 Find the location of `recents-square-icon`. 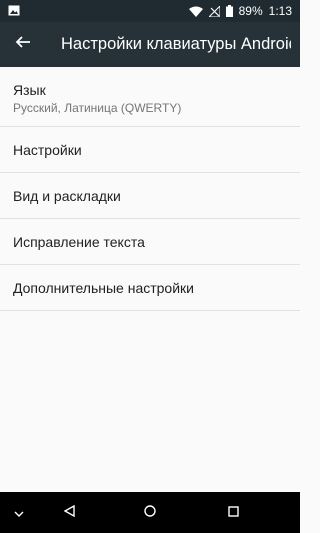

recents-square-icon is located at coordinates (233, 513).